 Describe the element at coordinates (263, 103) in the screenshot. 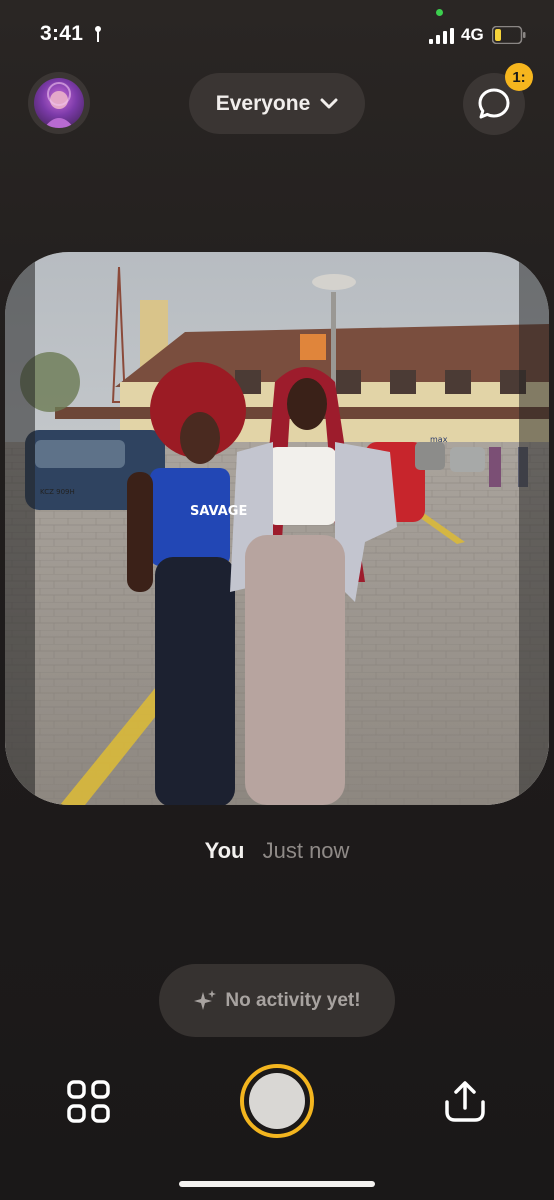

I see `audience-label: Everyone` at that location.